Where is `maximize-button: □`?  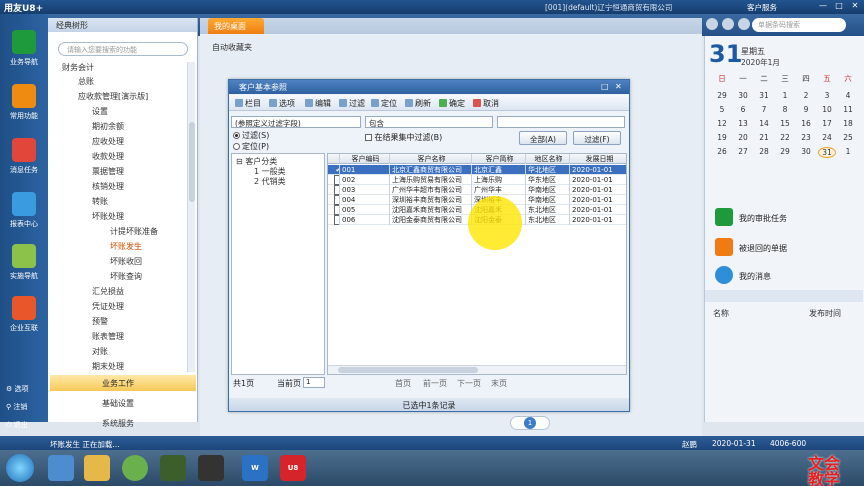 maximize-button: □ is located at coordinates (839, 7).